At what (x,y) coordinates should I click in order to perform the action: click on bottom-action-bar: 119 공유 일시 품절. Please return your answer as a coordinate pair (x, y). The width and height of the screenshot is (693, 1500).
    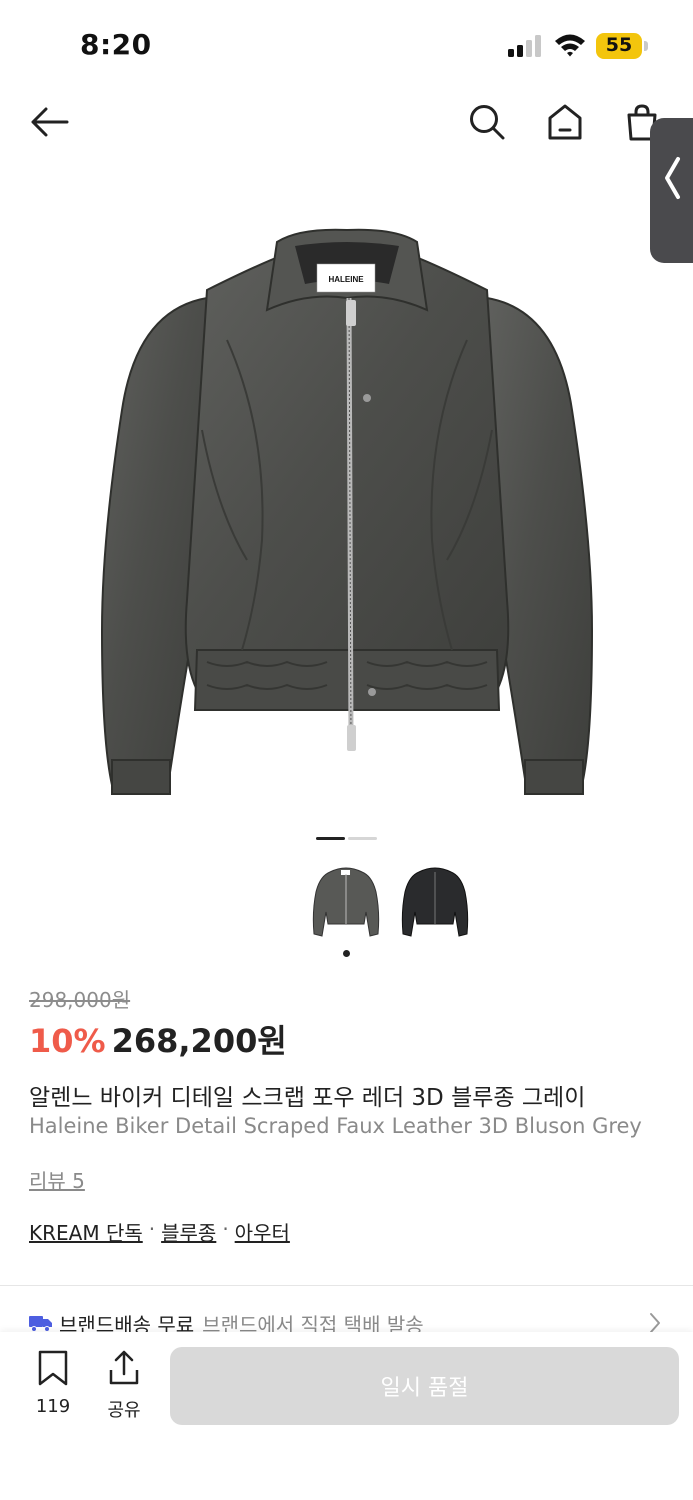
    Looking at the image, I should click on (346, 1416).